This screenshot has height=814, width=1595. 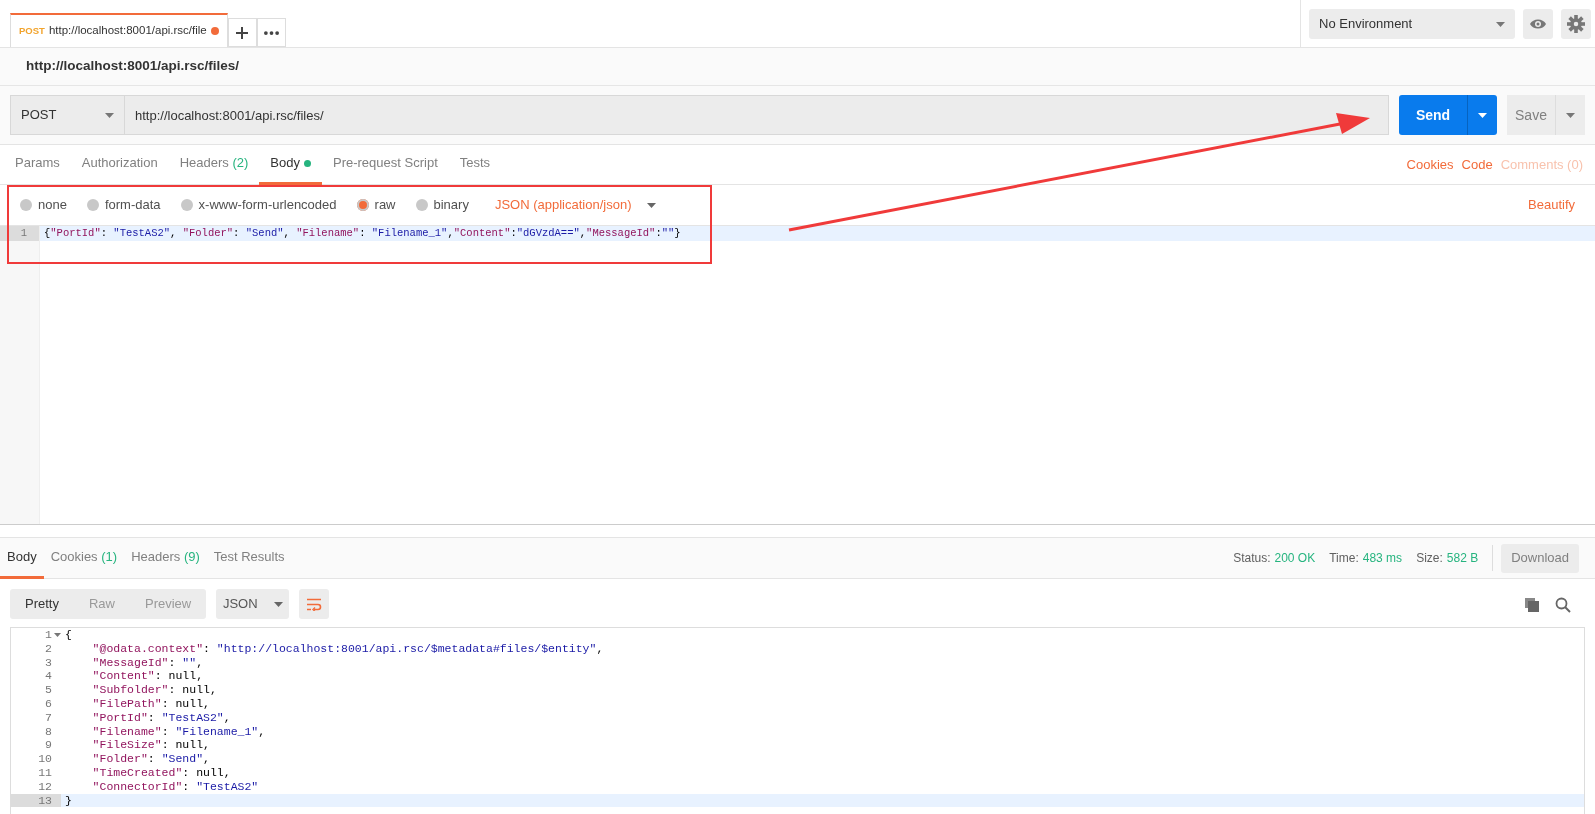 I want to click on line-number: 6, so click(x=48, y=704).